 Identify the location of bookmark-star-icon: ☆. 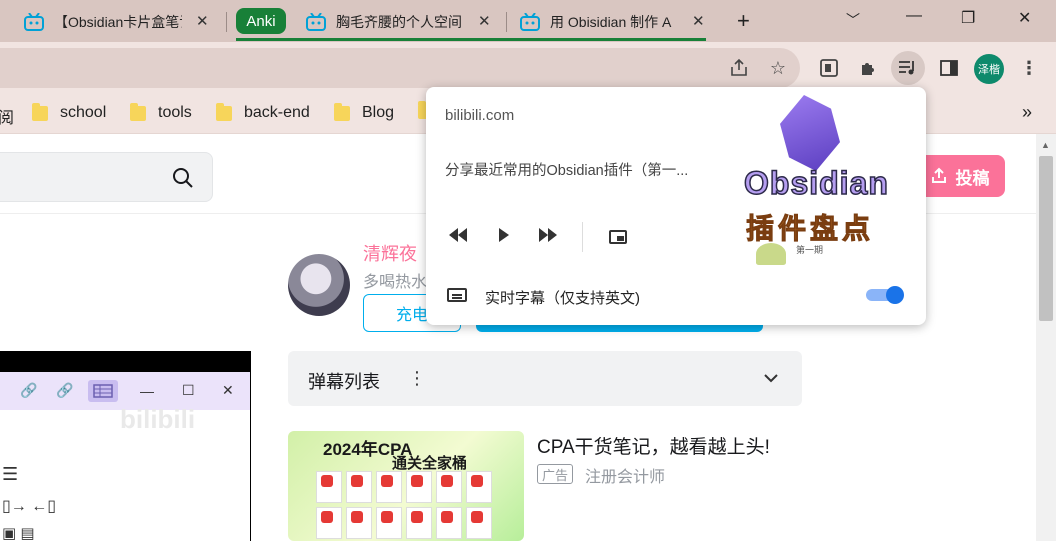
(778, 68).